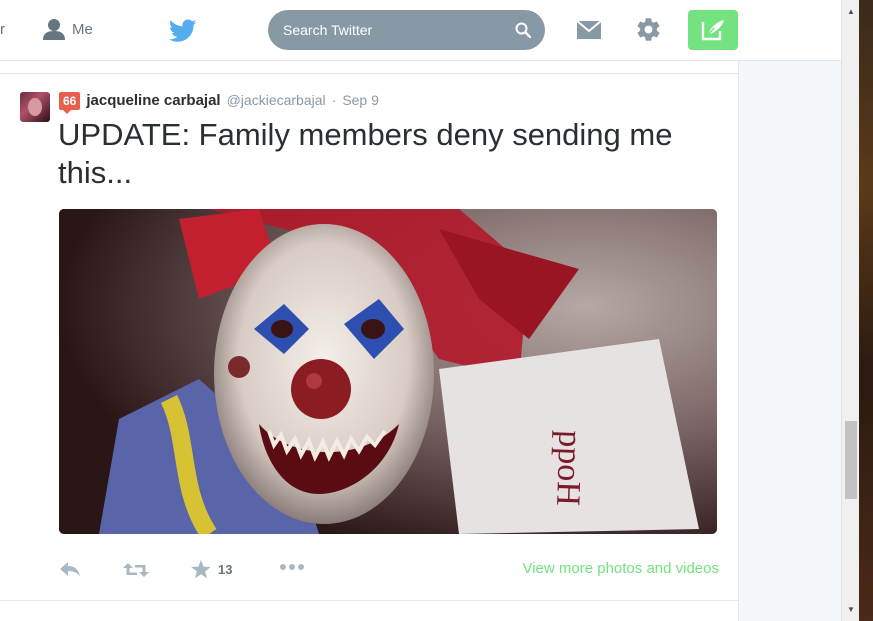  Describe the element at coordinates (850, 310) in the screenshot. I see `vertical-scrollbar: ▲ ▼` at that location.